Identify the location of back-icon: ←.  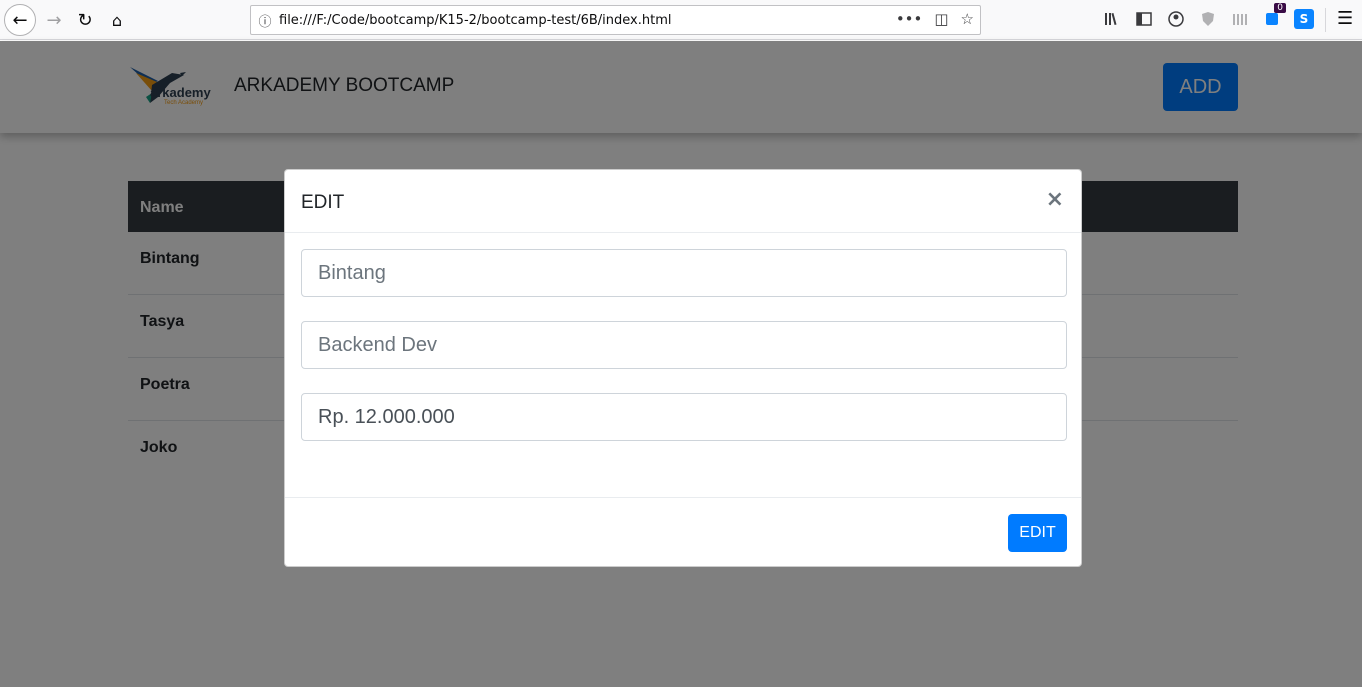
(20, 20).